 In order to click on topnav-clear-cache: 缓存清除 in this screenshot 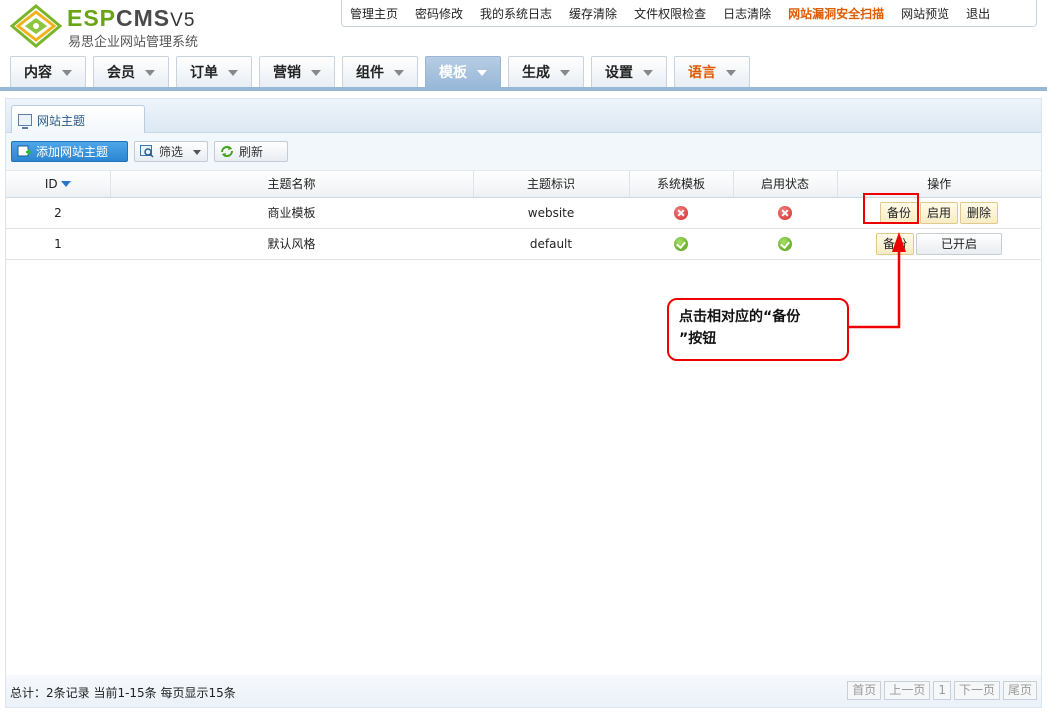, I will do `click(593, 13)`.